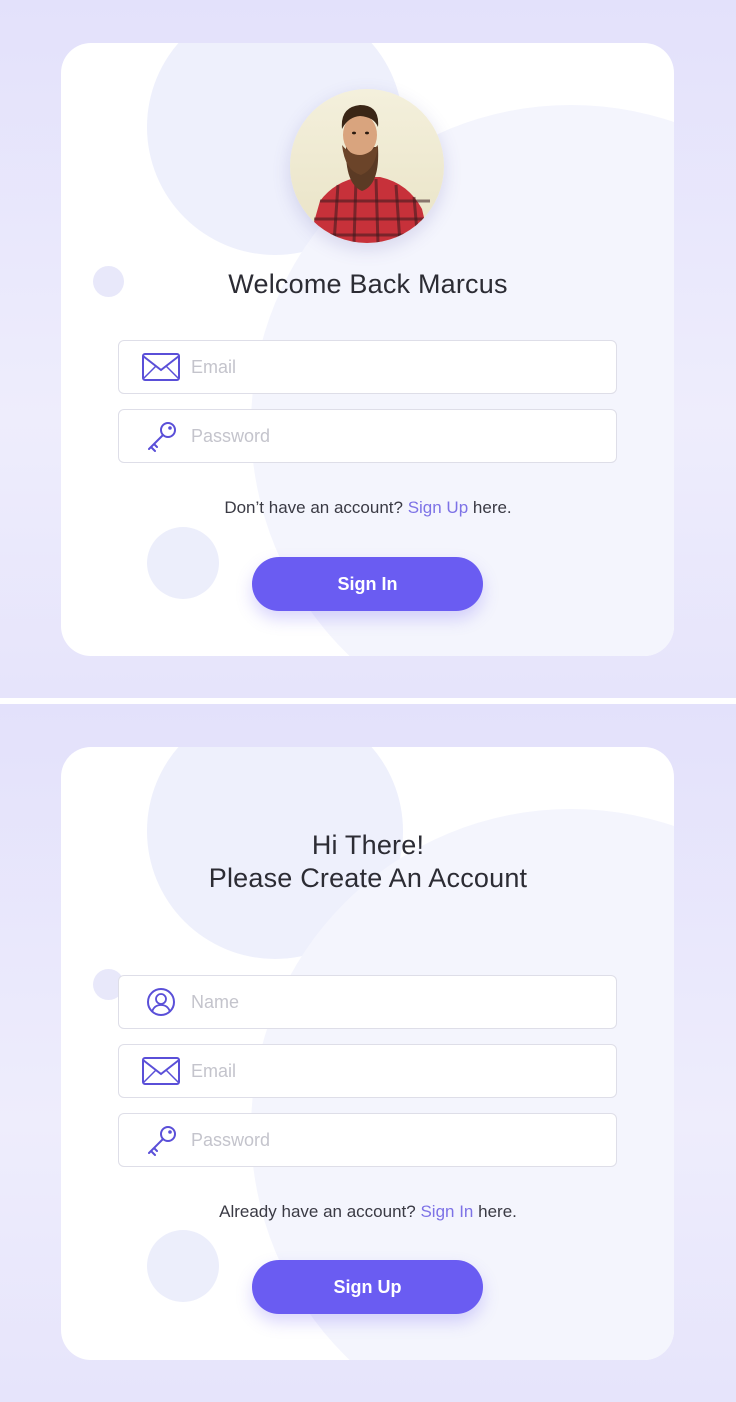 Image resolution: width=736 pixels, height=1402 pixels. What do you see at coordinates (368, 845) in the screenshot?
I see `page-title-line1: Hi There!` at bounding box center [368, 845].